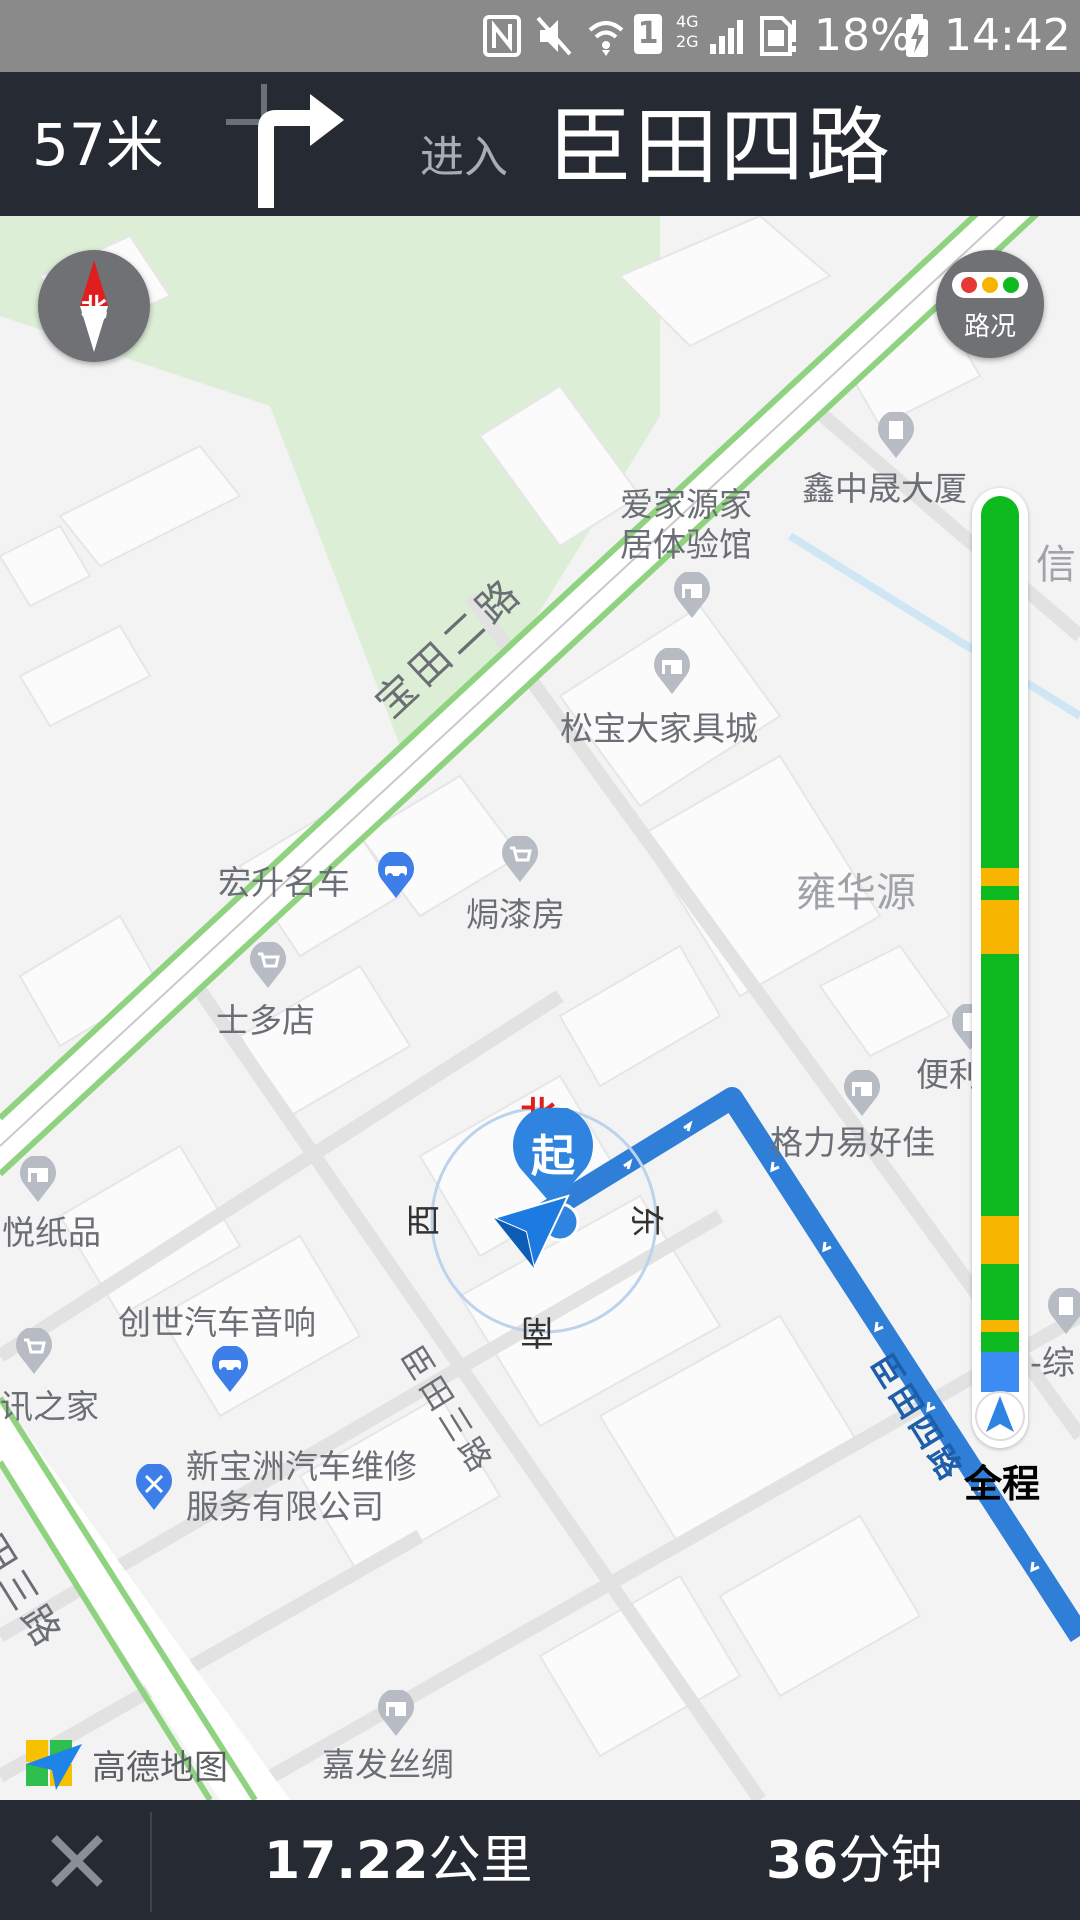 The image size is (1080, 1920). Describe the element at coordinates (856, 893) in the screenshot. I see `area-label: 雍华源` at that location.